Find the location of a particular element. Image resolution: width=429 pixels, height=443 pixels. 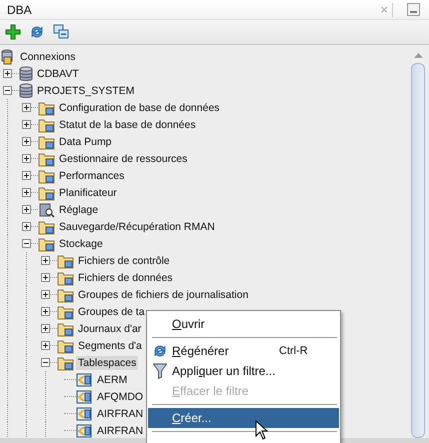

tree-item: Journaux d'ar is located at coordinates (110, 329).